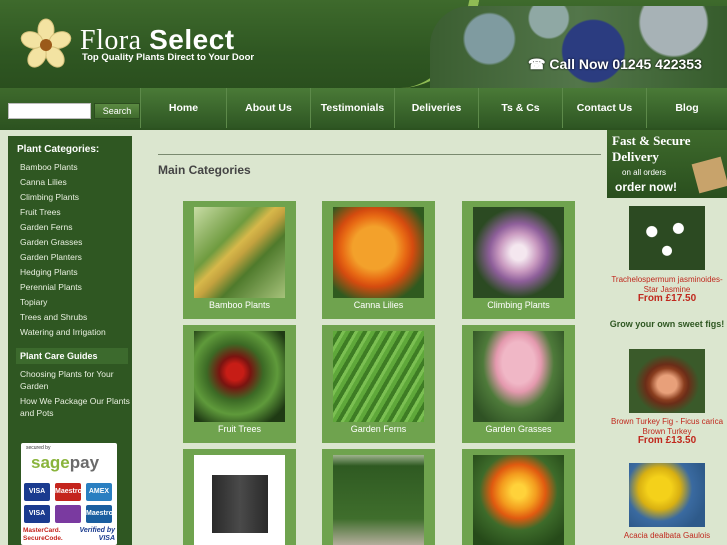 The width and height of the screenshot is (727, 545). What do you see at coordinates (239, 305) in the screenshot?
I see `tile-label: Bamboo Plants` at bounding box center [239, 305].